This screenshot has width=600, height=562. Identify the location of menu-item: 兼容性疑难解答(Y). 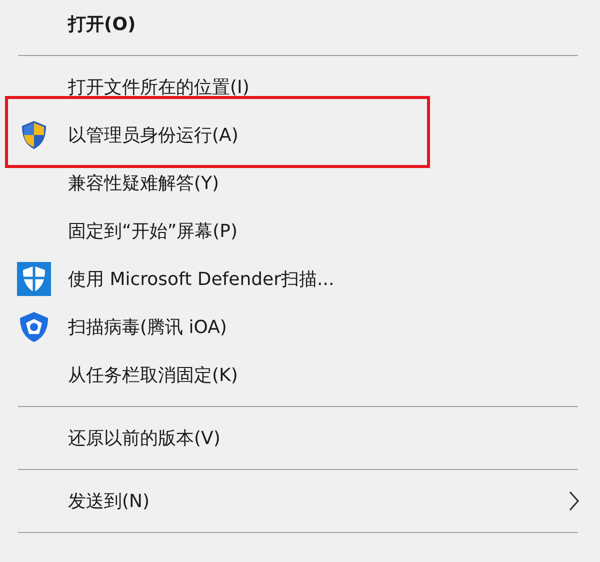
(144, 183).